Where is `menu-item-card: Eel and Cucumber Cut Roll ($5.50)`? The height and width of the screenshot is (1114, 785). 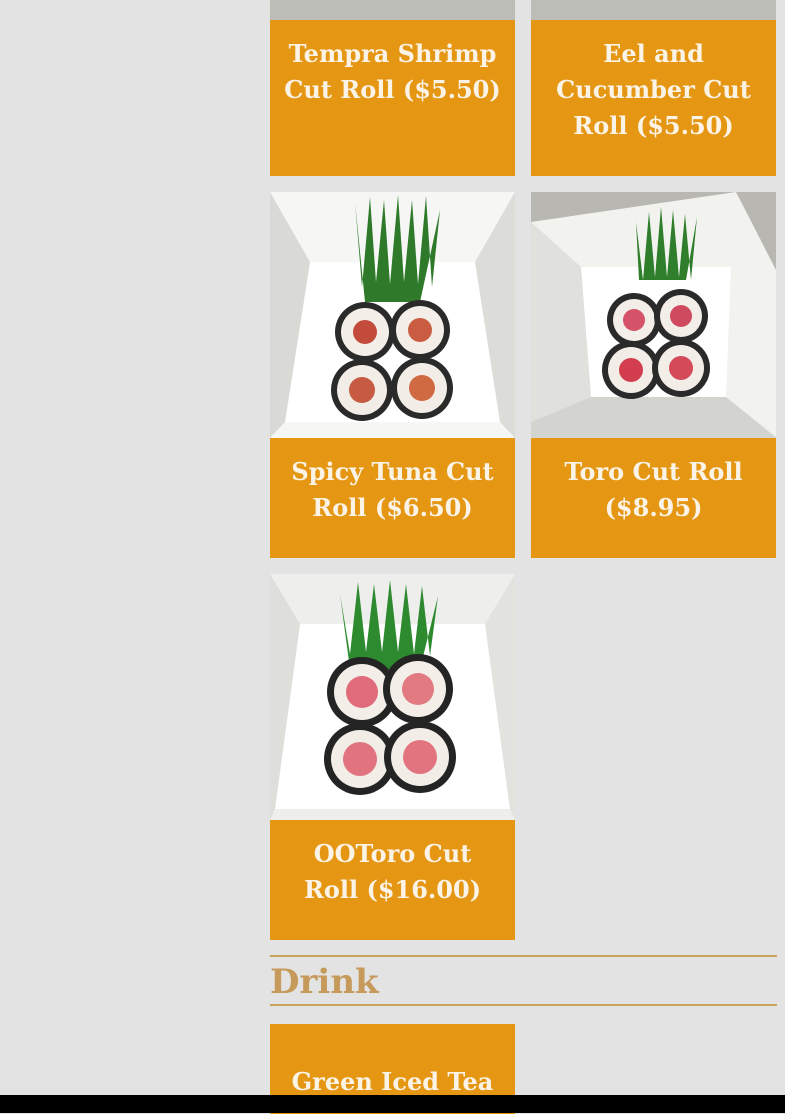 menu-item-card: Eel and Cucumber Cut Roll ($5.50) is located at coordinates (653, 88).